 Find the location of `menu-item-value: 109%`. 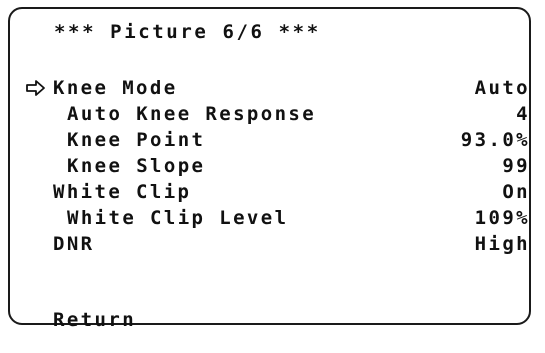

menu-item-value: 109% is located at coordinates (502, 218).